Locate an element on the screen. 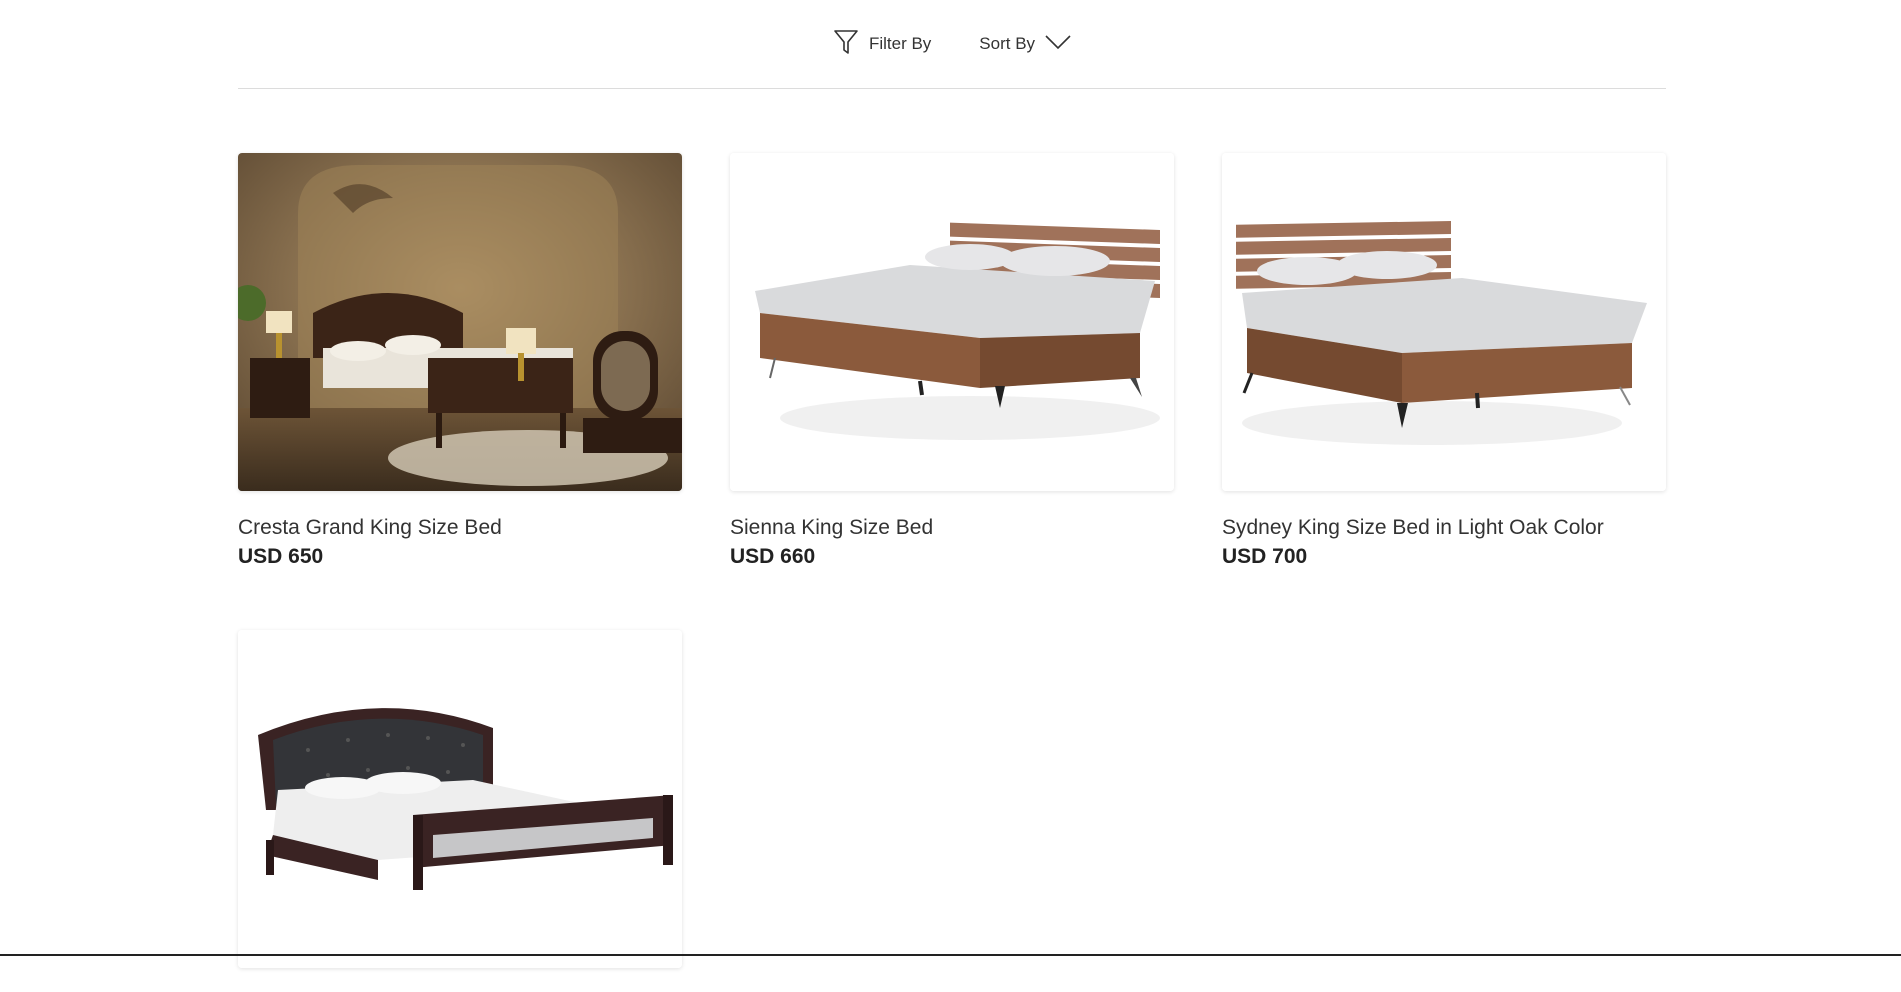 Image resolution: width=1901 pixels, height=992 pixels. product-card: Sienna King Size Bed USD 660 is located at coordinates (952, 361).